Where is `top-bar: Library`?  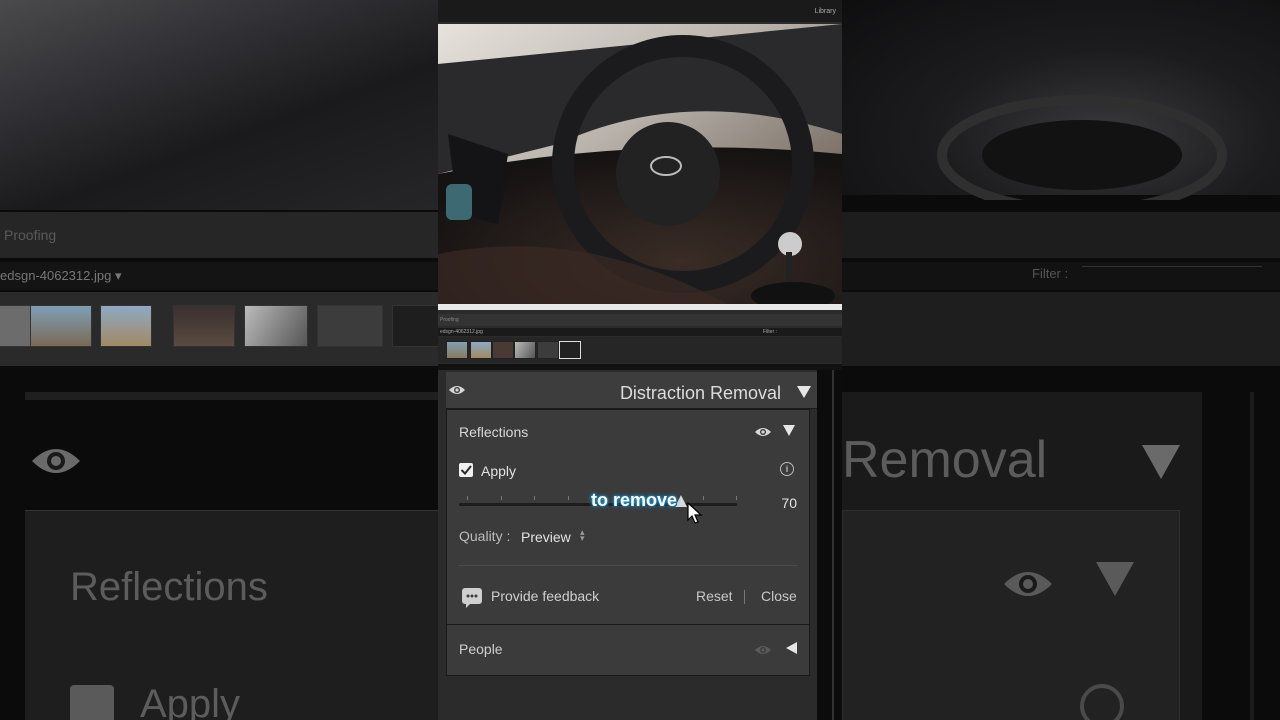 top-bar: Library is located at coordinates (640, 11).